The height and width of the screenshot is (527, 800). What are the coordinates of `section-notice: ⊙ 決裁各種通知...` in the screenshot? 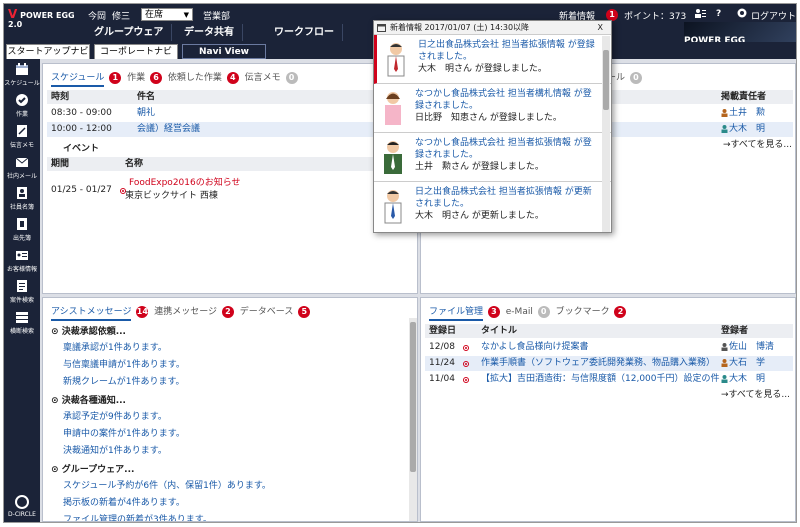 It's located at (88, 399).